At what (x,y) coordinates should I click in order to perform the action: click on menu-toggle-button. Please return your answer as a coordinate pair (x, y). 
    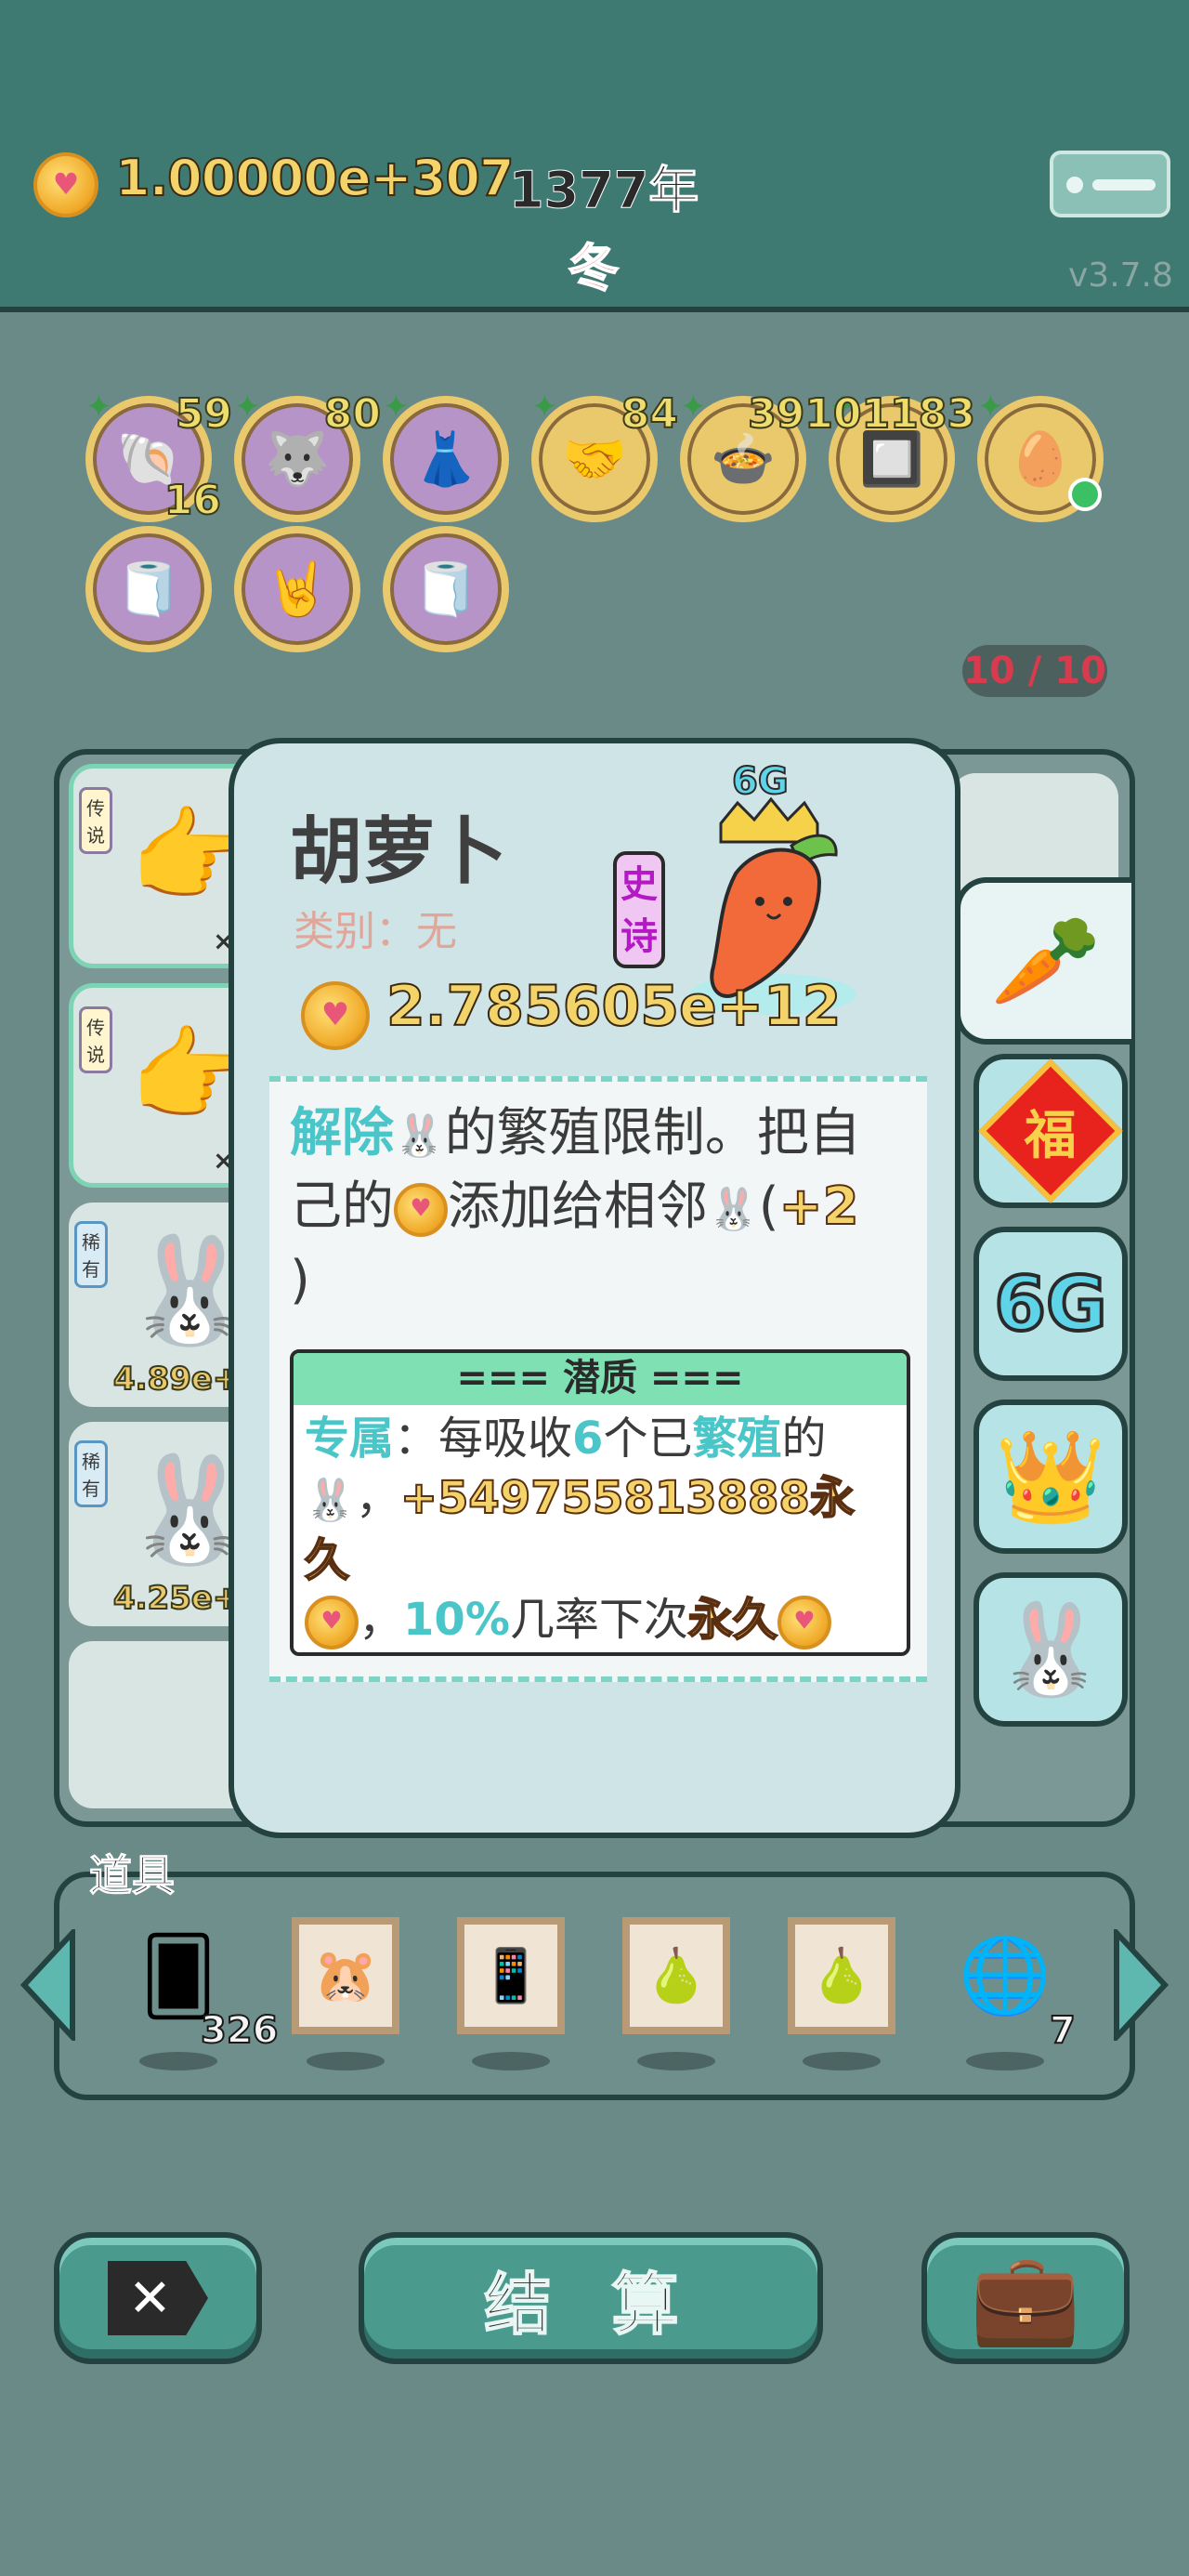
    Looking at the image, I should click on (1110, 184).